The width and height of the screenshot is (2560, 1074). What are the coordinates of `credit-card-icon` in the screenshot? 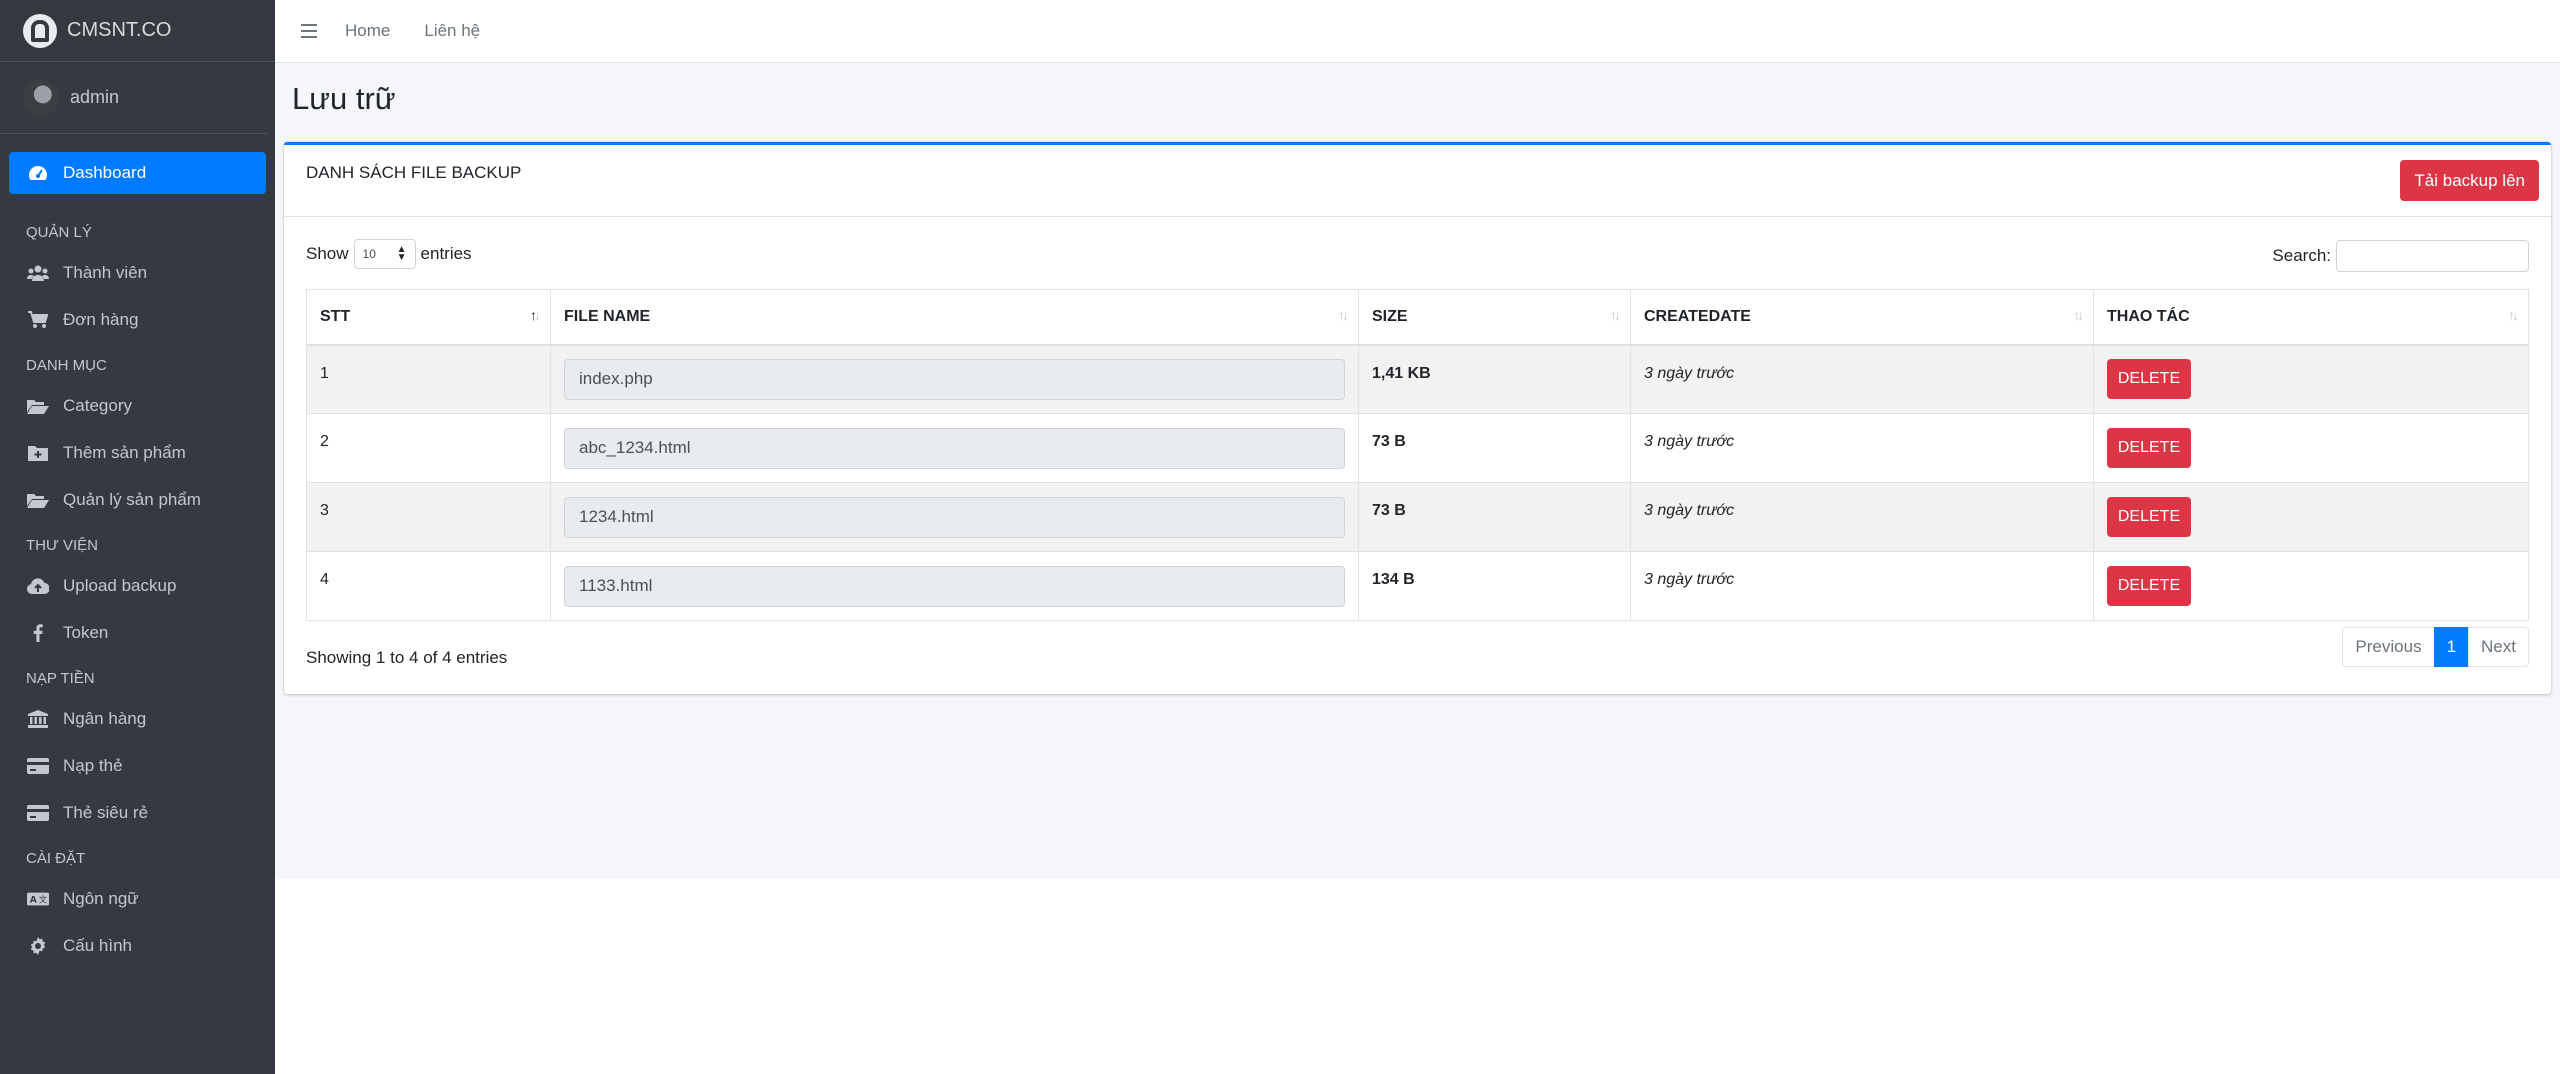 It's located at (38, 766).